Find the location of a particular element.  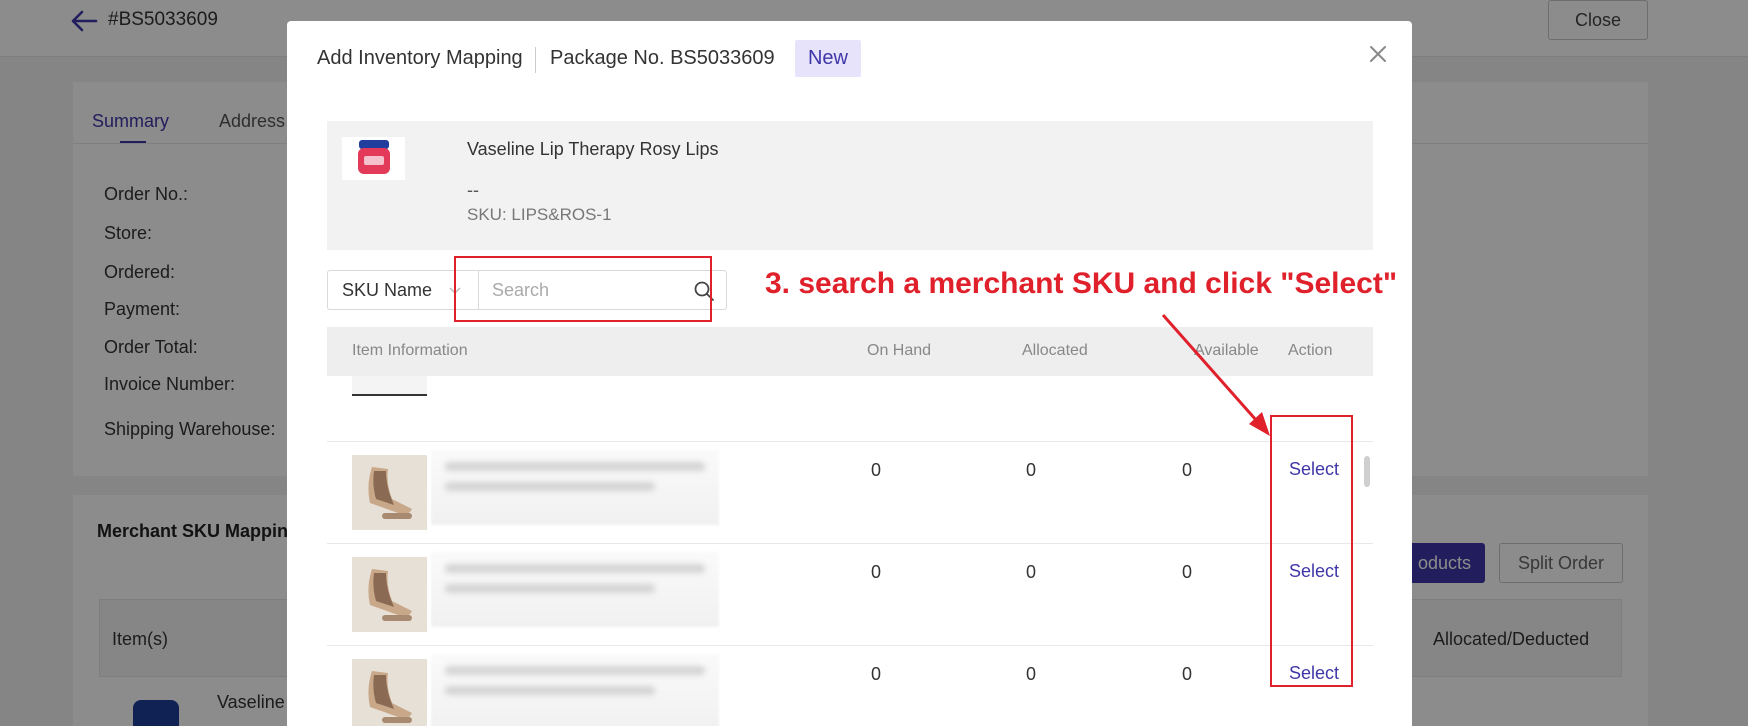

lip-tin-icon is located at coordinates (374, 157).